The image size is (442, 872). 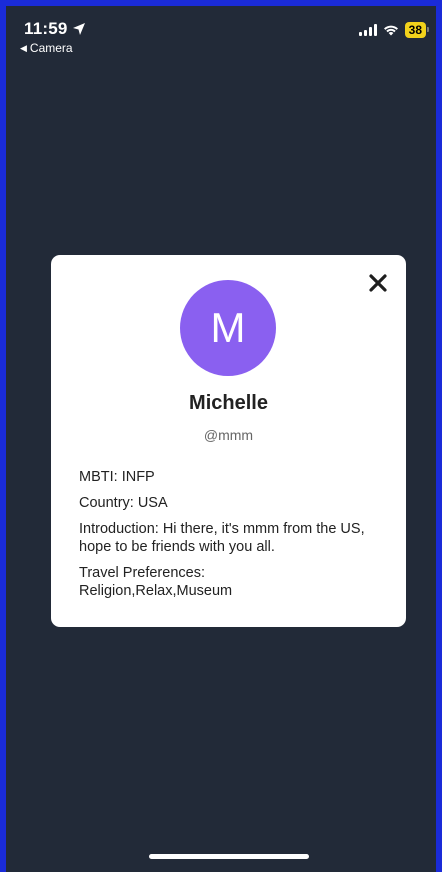 What do you see at coordinates (123, 503) in the screenshot?
I see `country-text: Country: USA` at bounding box center [123, 503].